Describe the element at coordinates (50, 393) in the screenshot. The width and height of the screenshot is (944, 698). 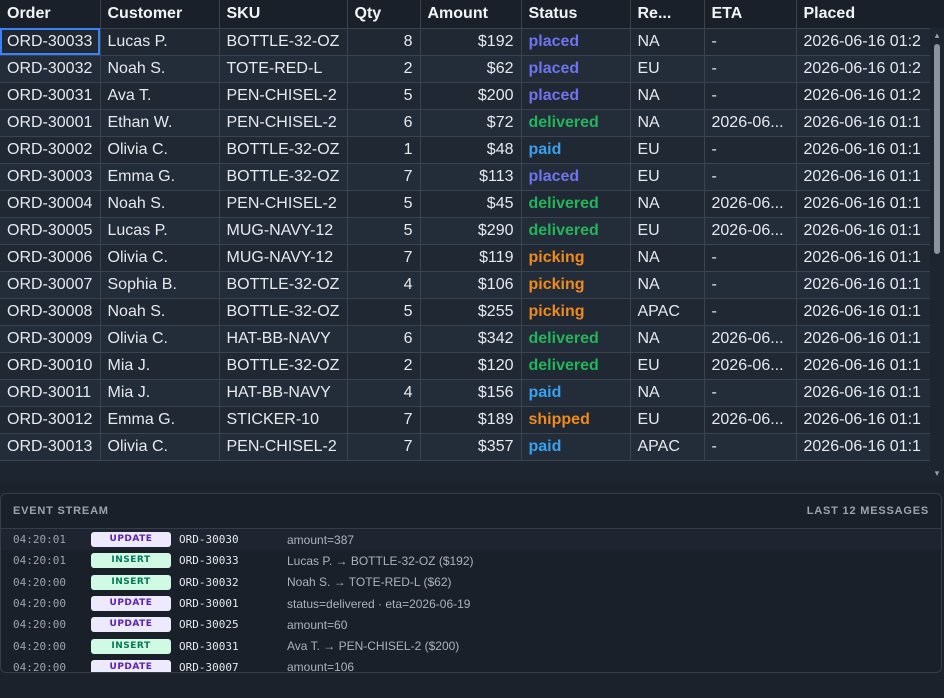
I see `cell-order: ORD-30011` at that location.